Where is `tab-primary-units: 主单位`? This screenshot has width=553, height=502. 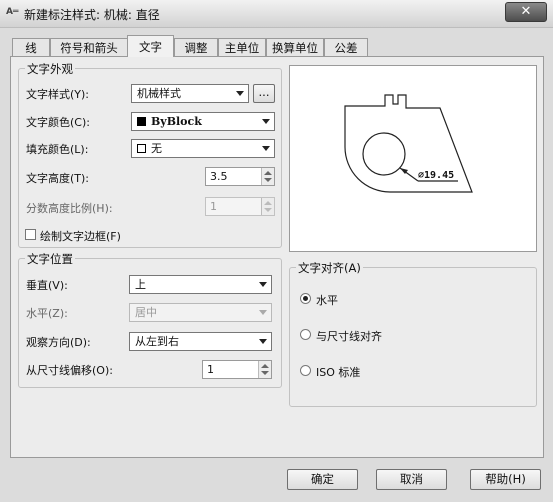 tab-primary-units: 主单位 is located at coordinates (242, 47).